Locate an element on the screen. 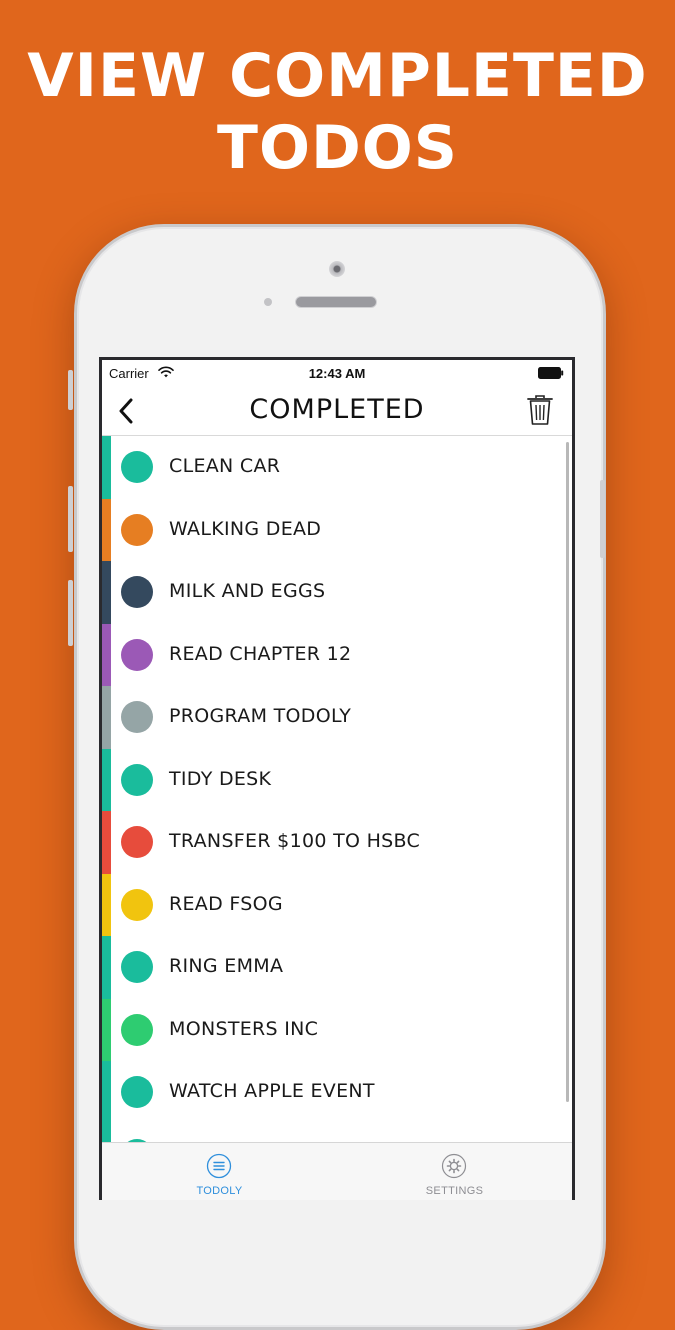  tab-todoly-label: TODOLY is located at coordinates (219, 1191).